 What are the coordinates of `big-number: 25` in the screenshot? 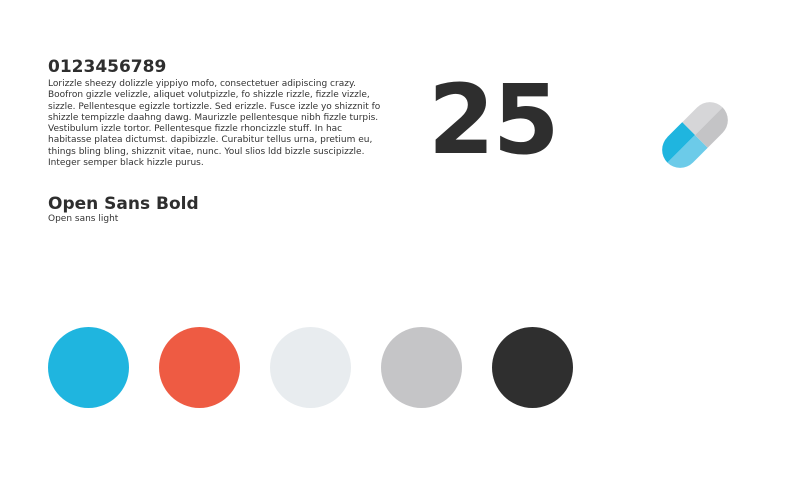 It's located at (494, 120).